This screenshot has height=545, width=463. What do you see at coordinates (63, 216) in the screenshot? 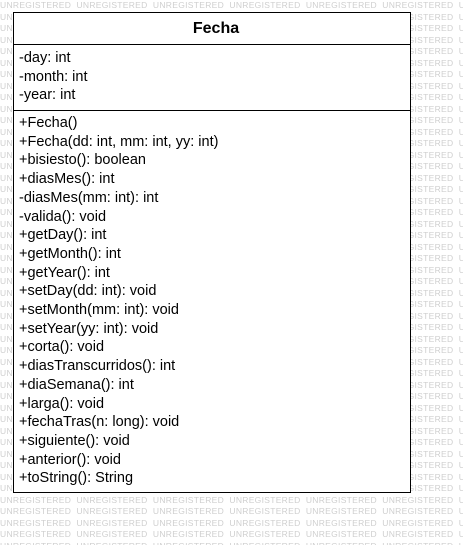
I see `operation-valida: -valida(): void` at bounding box center [63, 216].